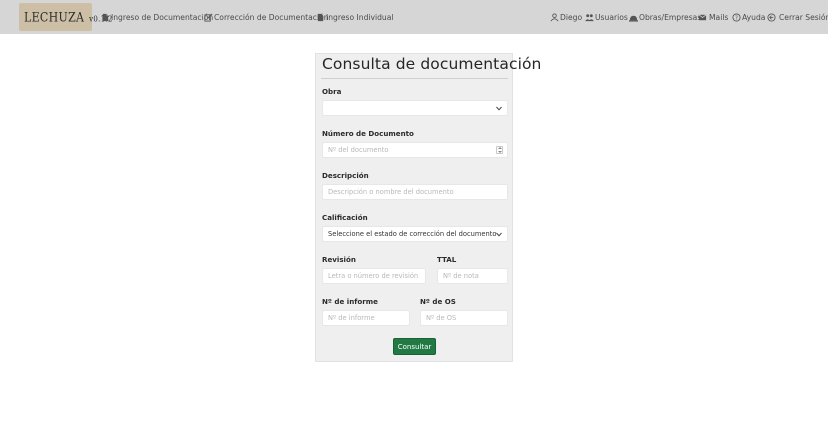  What do you see at coordinates (345, 217) in the screenshot?
I see `calificacion-label: Calificación` at bounding box center [345, 217].